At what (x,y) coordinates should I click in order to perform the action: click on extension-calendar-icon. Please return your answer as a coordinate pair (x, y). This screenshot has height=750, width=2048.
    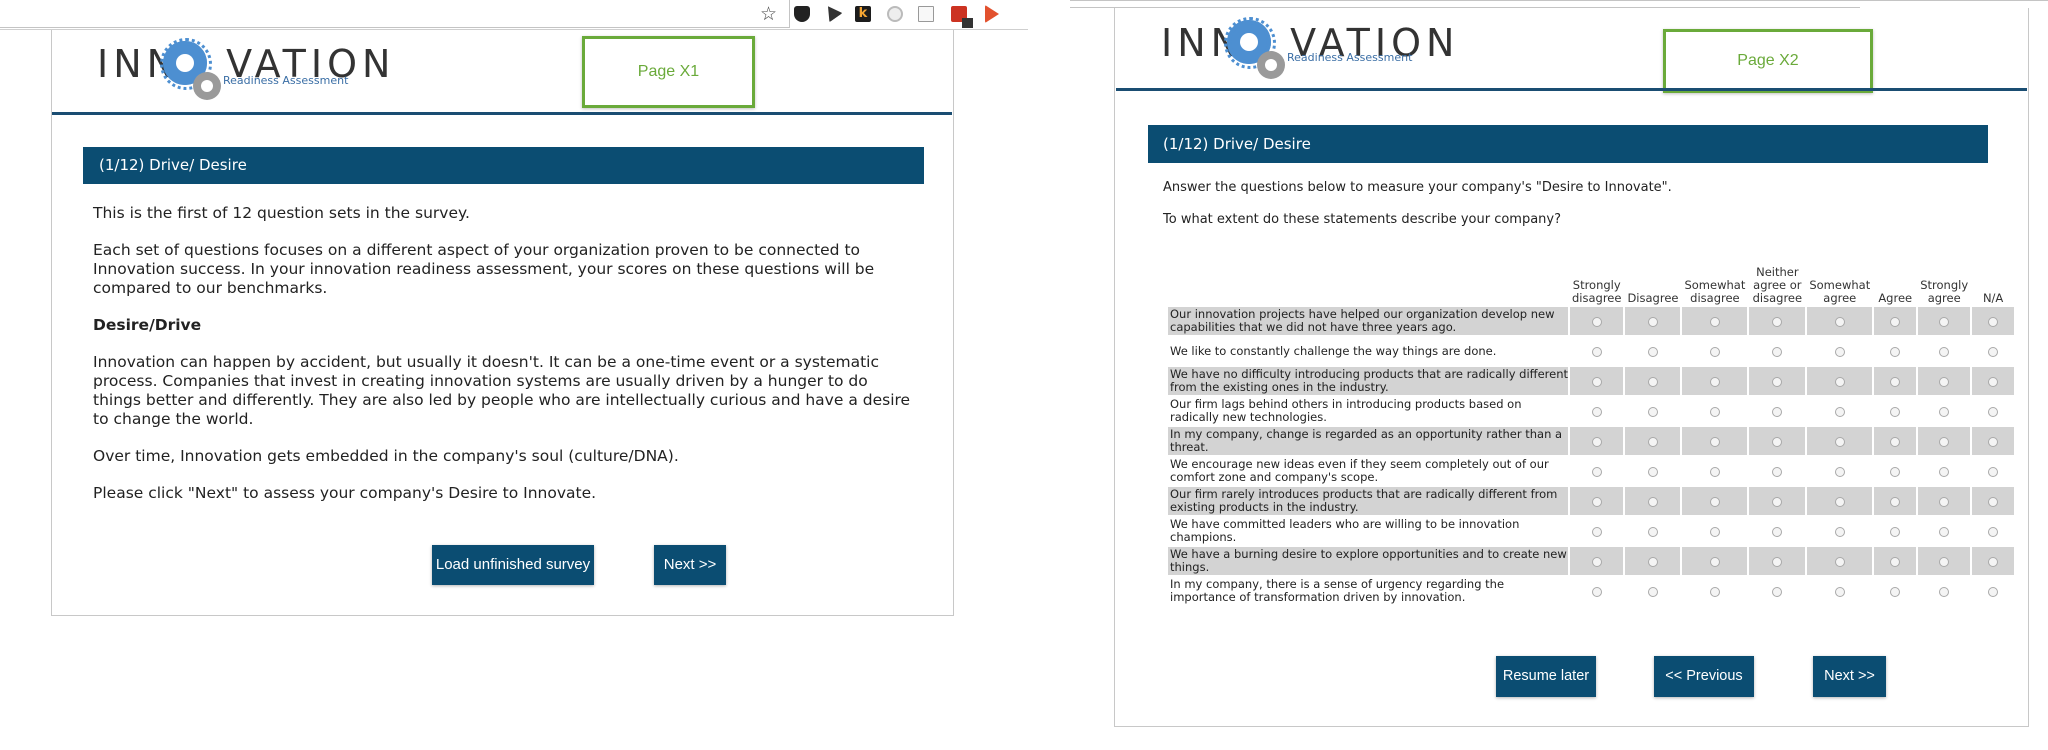
    Looking at the image, I should click on (962, 17).